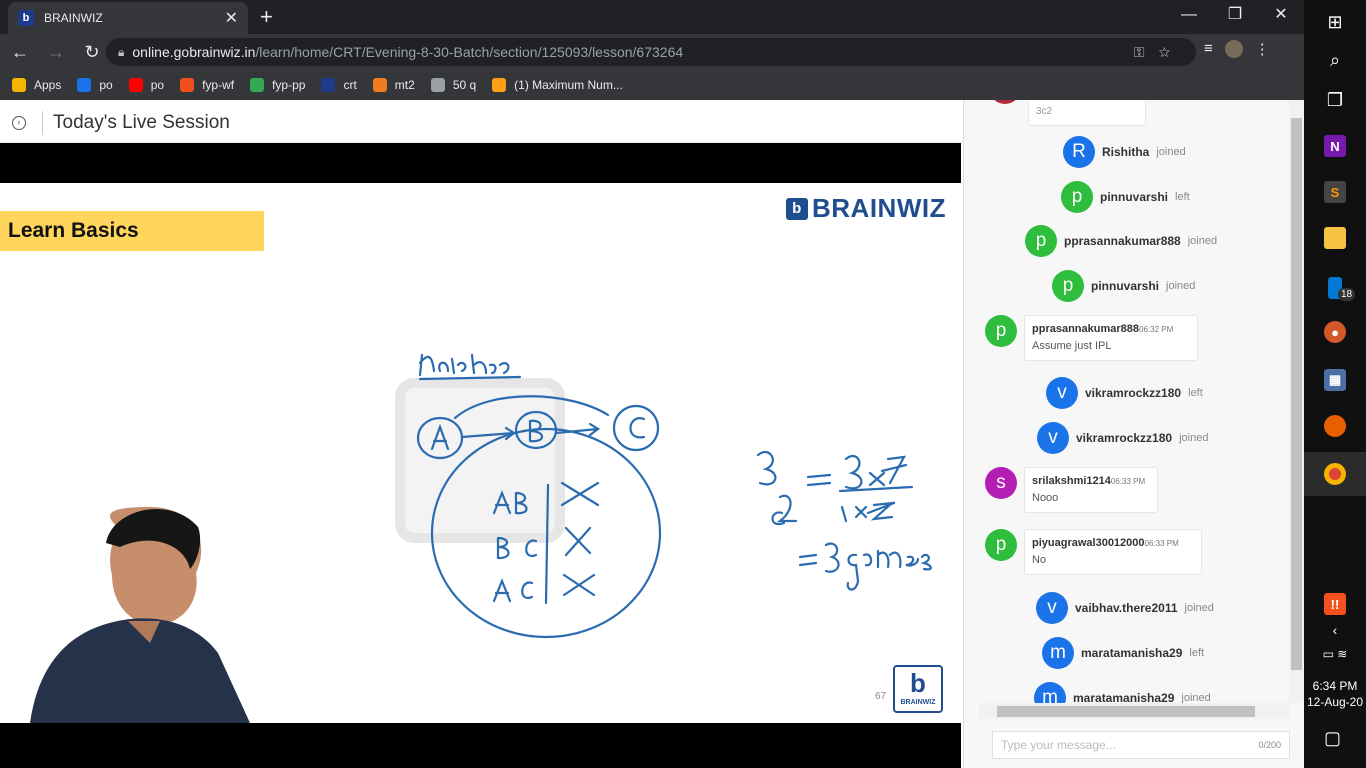 The image size is (1366, 768). I want to click on chat-horizontal-scrollbar, so click(1134, 711).